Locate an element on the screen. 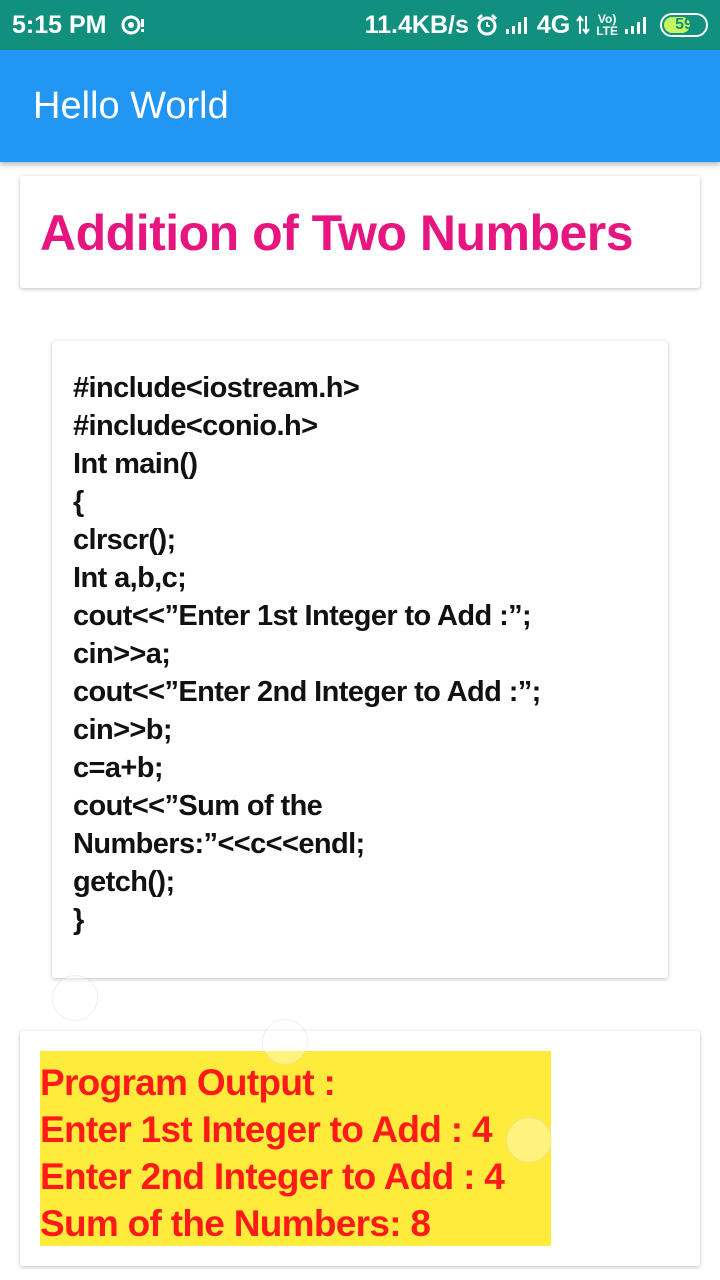 Image resolution: width=720 pixels, height=1280 pixels. code-line: clrscr(); is located at coordinates (124, 540).